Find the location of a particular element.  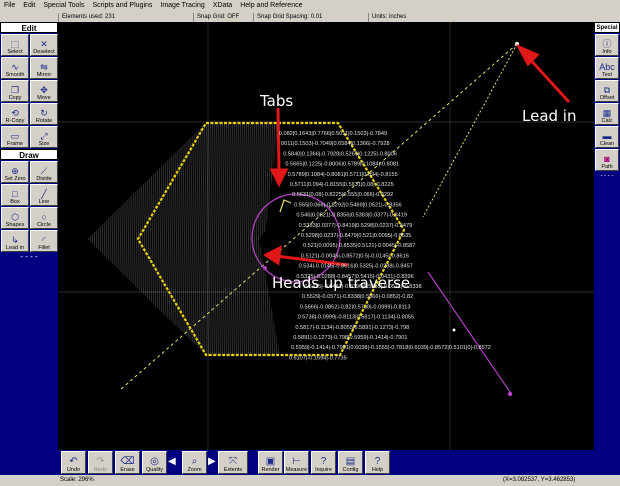

circle-start-point is located at coordinates (265, 268).